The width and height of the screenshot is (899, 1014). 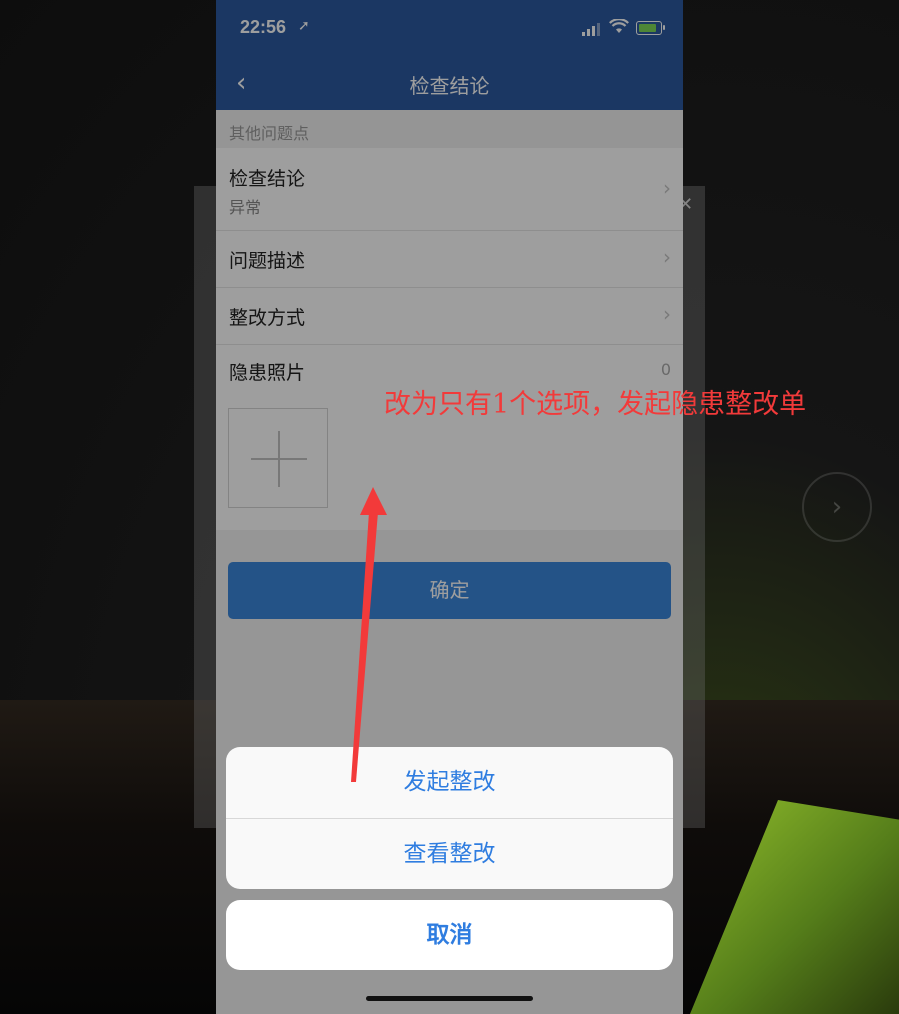 What do you see at coordinates (837, 507) in the screenshot?
I see `background-next-icon: ›` at bounding box center [837, 507].